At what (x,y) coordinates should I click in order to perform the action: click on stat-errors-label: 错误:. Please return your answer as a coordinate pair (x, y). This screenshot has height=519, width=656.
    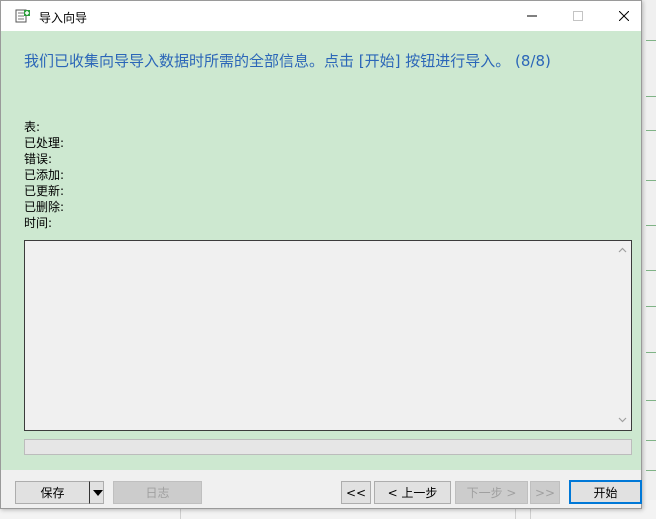
    Looking at the image, I should click on (38, 159).